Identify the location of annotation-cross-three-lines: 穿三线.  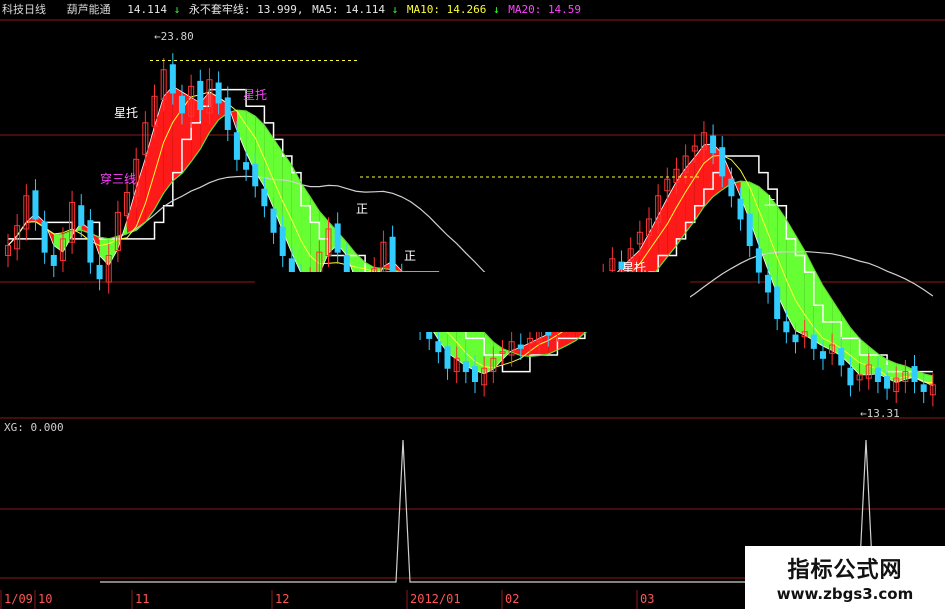
(118, 179).